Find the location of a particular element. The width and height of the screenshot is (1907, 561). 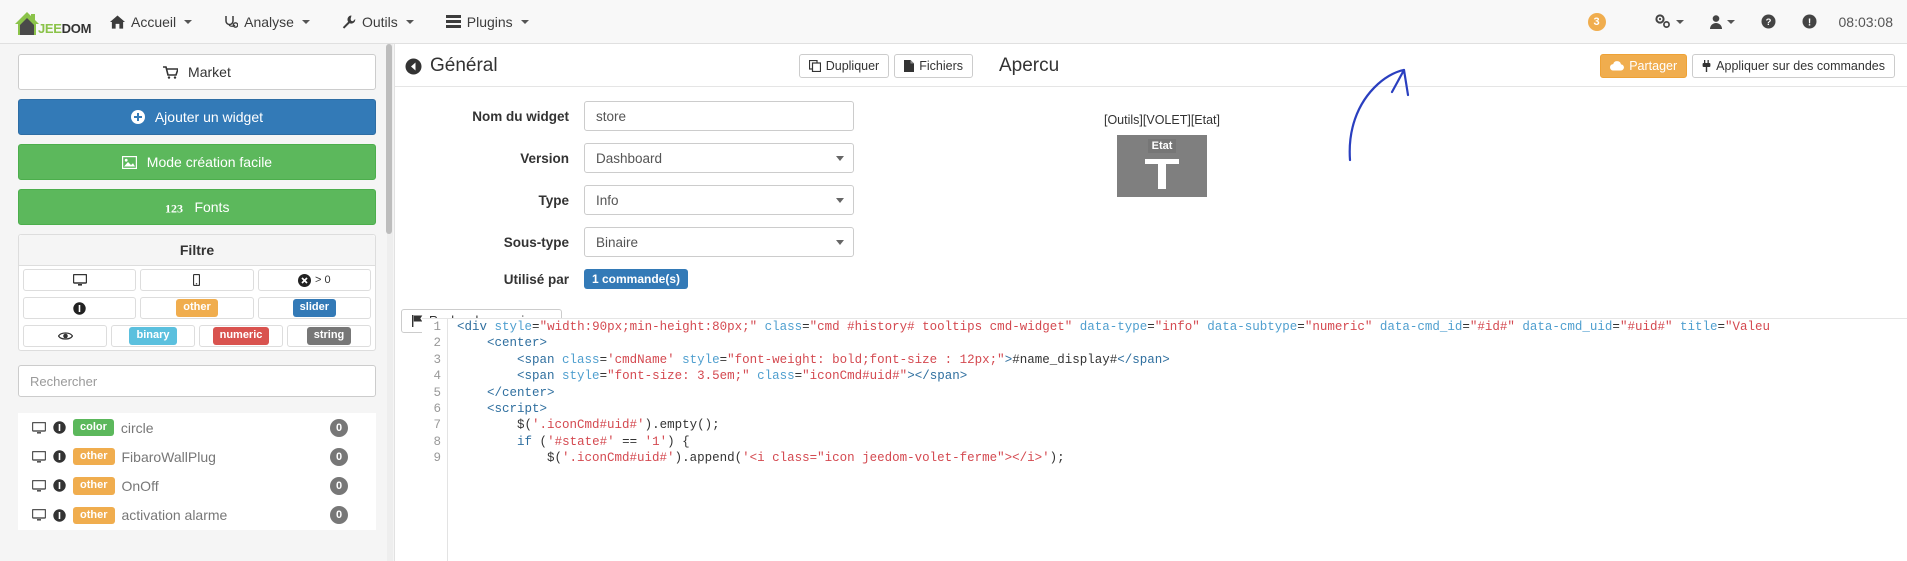

label-binary: binary is located at coordinates (153, 336).